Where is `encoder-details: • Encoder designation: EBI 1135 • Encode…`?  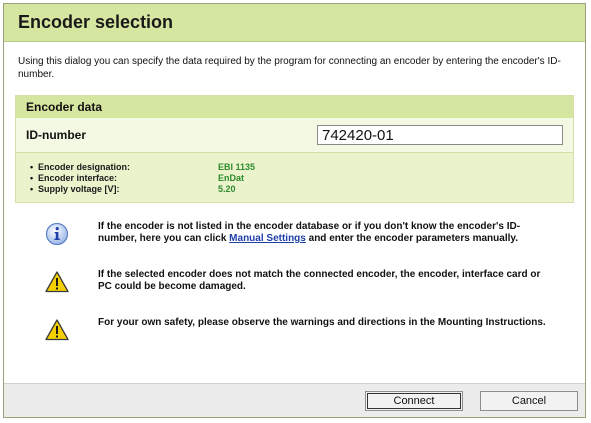
encoder-details: • Encoder designation: EBI 1135 • Encode… is located at coordinates (294, 177).